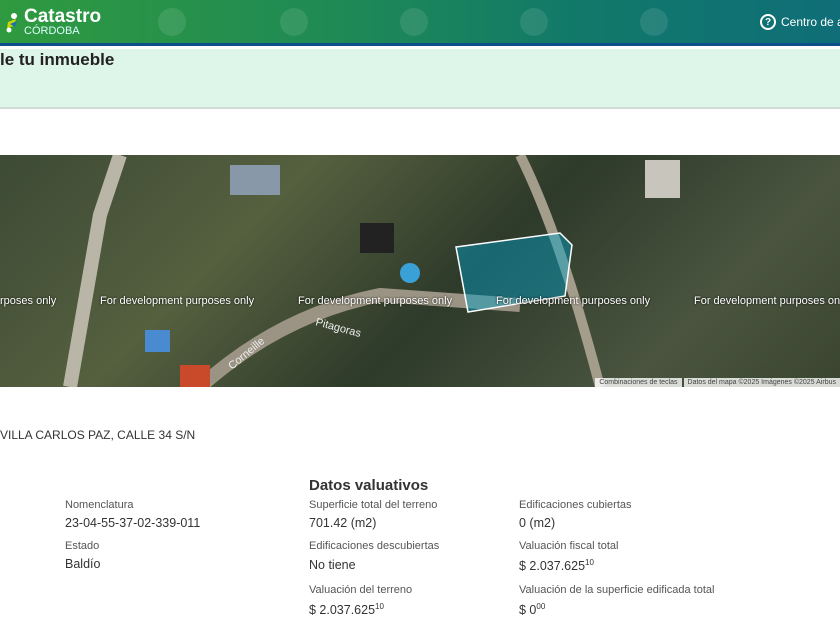 This screenshot has height=630, width=840. What do you see at coordinates (98, 435) in the screenshot?
I see `property-address: VILLA CARLOS PAZ, CALLE 34 S/N` at bounding box center [98, 435].